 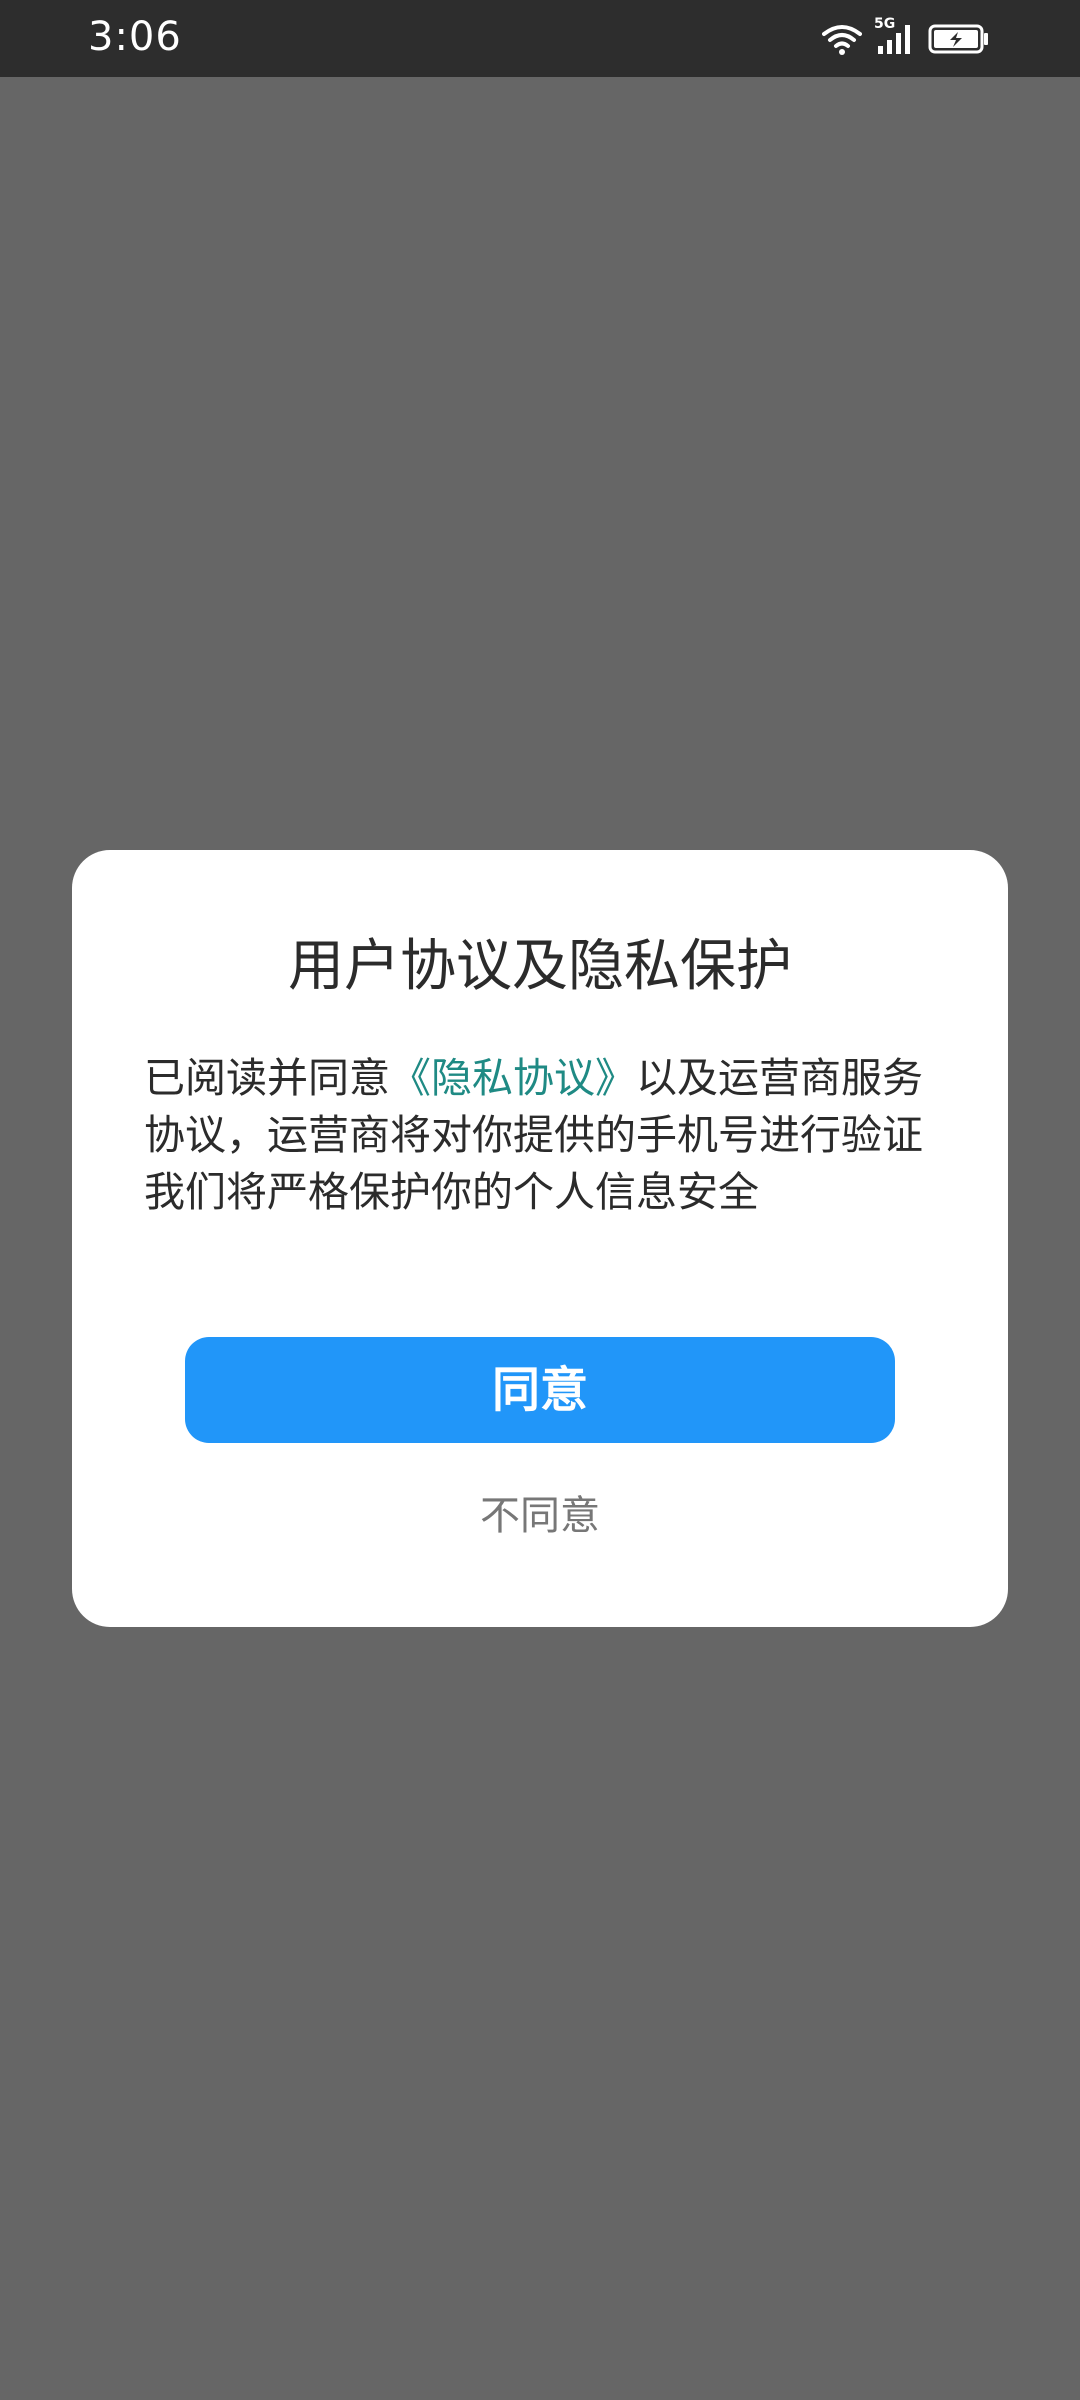 I want to click on network-type-label: 5G, so click(x=885, y=24).